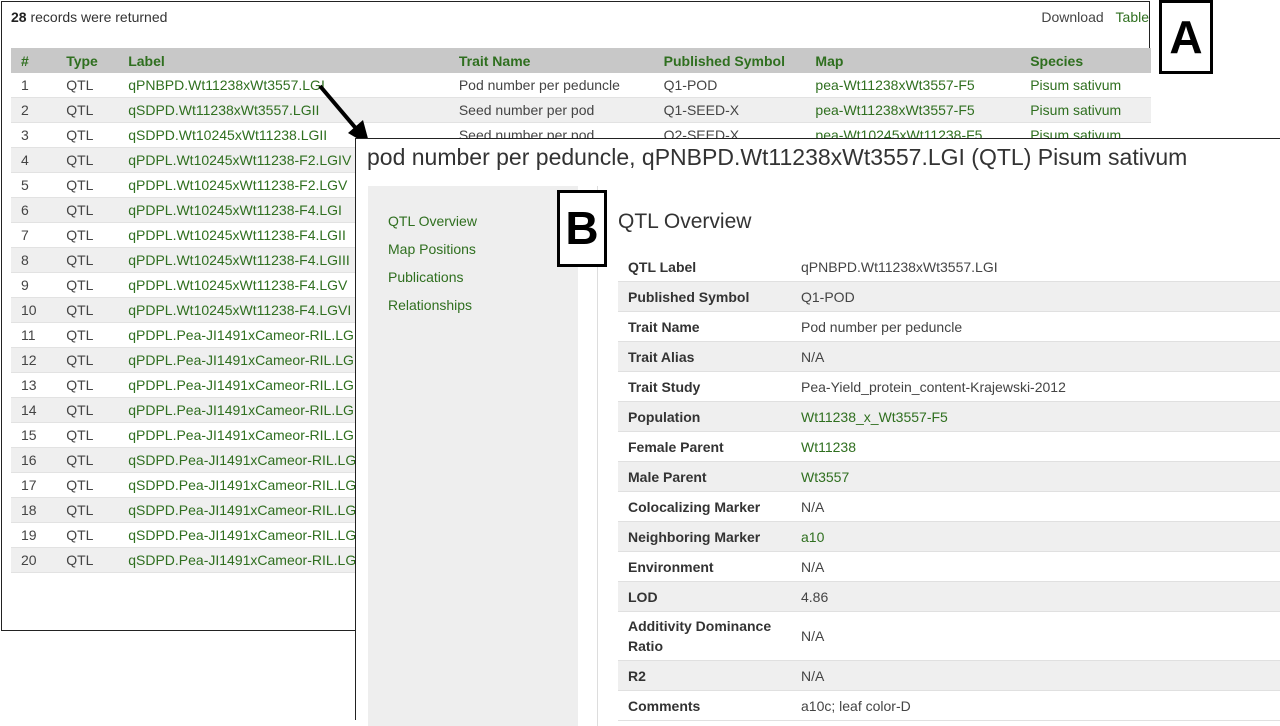 Image resolution: width=1280 pixels, height=726 pixels. Describe the element at coordinates (34, 385) in the screenshot. I see `cell-num: 13` at that location.